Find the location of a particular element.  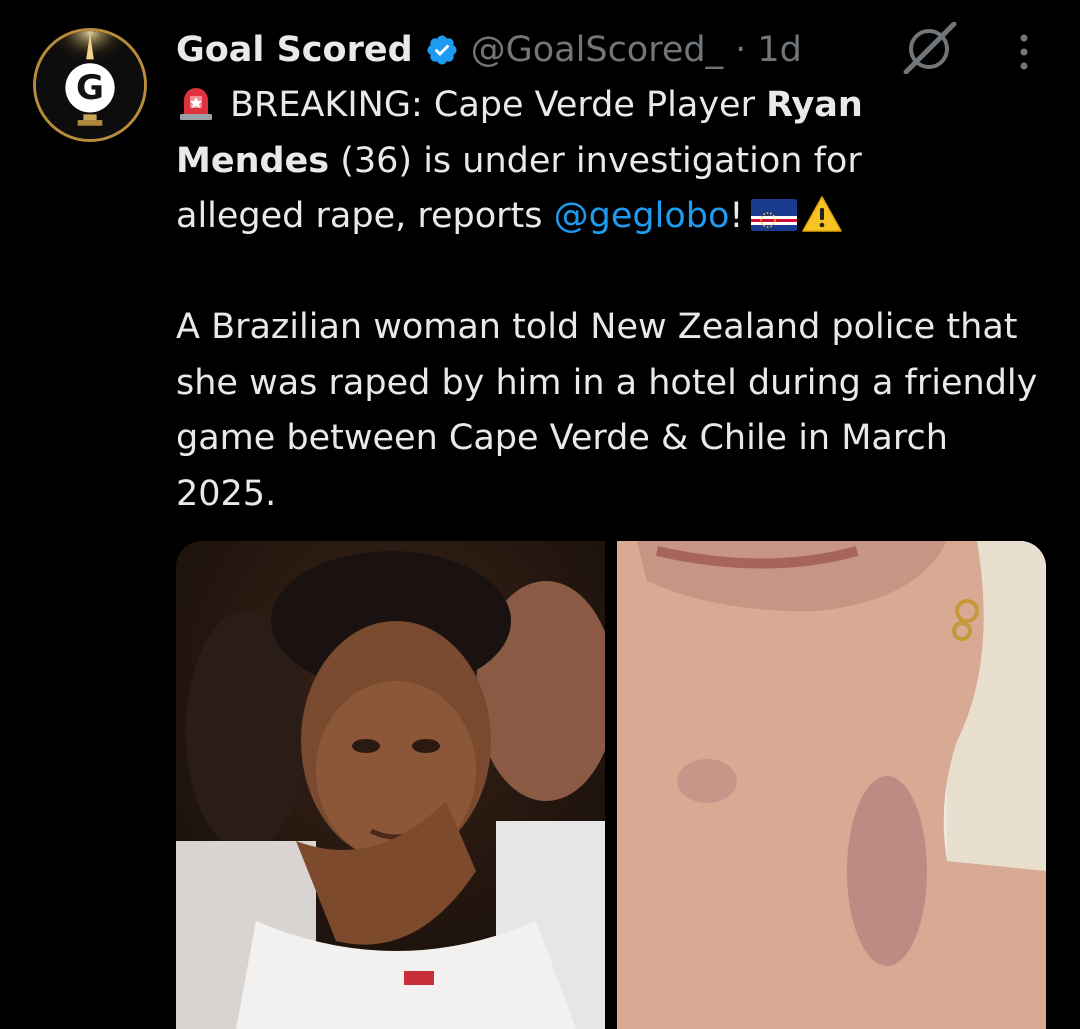

grok-icon is located at coordinates (929, 48).